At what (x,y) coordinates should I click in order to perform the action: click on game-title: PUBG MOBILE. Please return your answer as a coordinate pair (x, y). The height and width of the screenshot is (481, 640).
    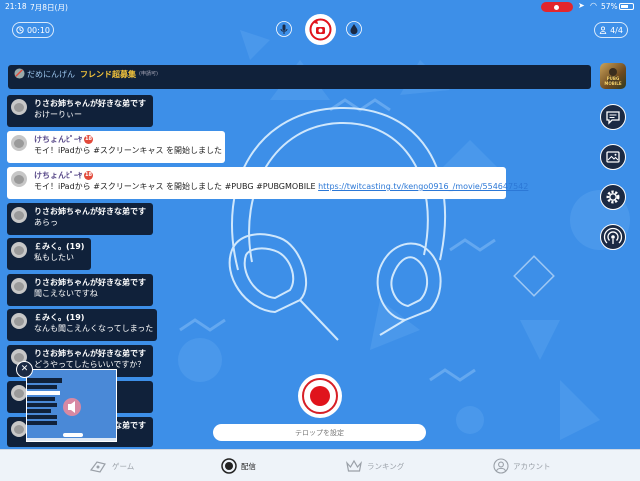
    Looking at the image, I should click on (613, 81).